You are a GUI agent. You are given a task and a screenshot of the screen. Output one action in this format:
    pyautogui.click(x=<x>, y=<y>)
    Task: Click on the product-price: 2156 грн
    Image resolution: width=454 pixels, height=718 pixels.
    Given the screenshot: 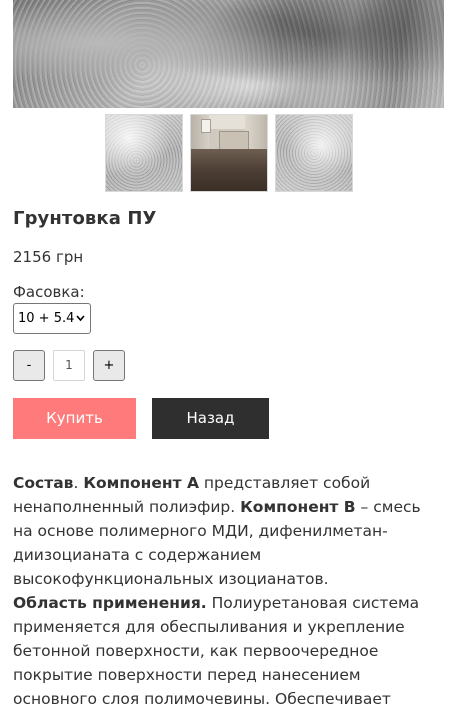 What is the action you would take?
    pyautogui.click(x=48, y=257)
    